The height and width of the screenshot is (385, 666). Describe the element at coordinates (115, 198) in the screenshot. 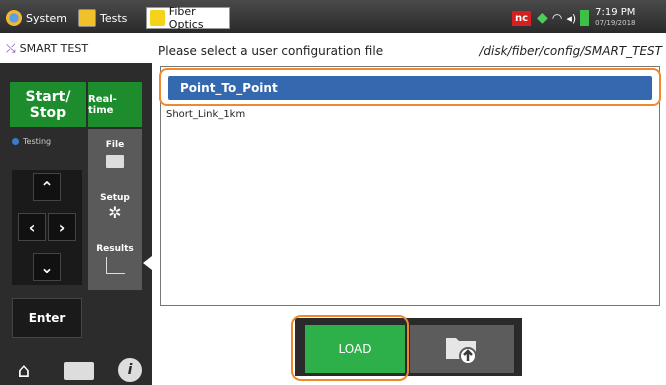

I see `setup-label: Setup` at that location.